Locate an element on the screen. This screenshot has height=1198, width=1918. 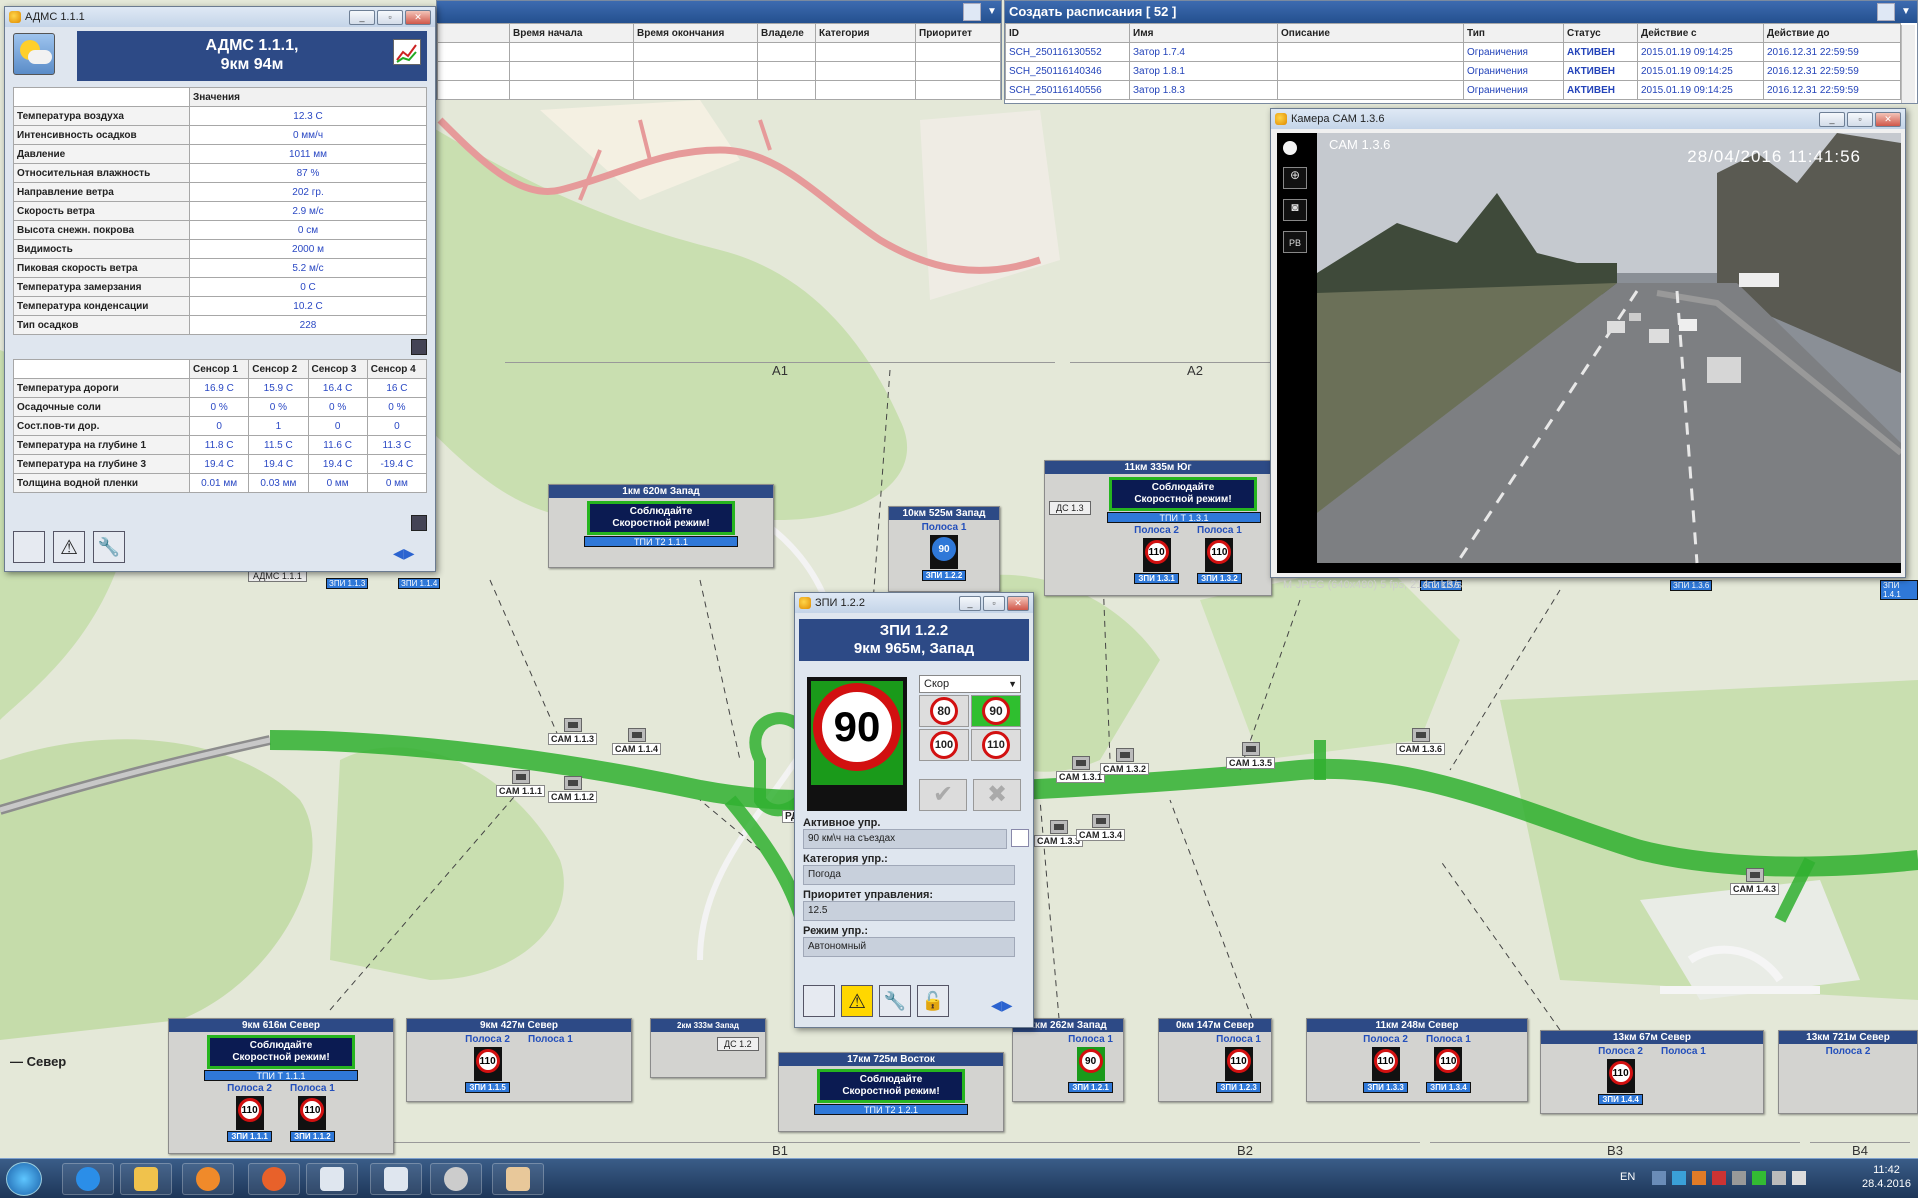
sign-box-2km333: 2км 333м Запад ДС 1.2 is located at coordinates (708, 1048).